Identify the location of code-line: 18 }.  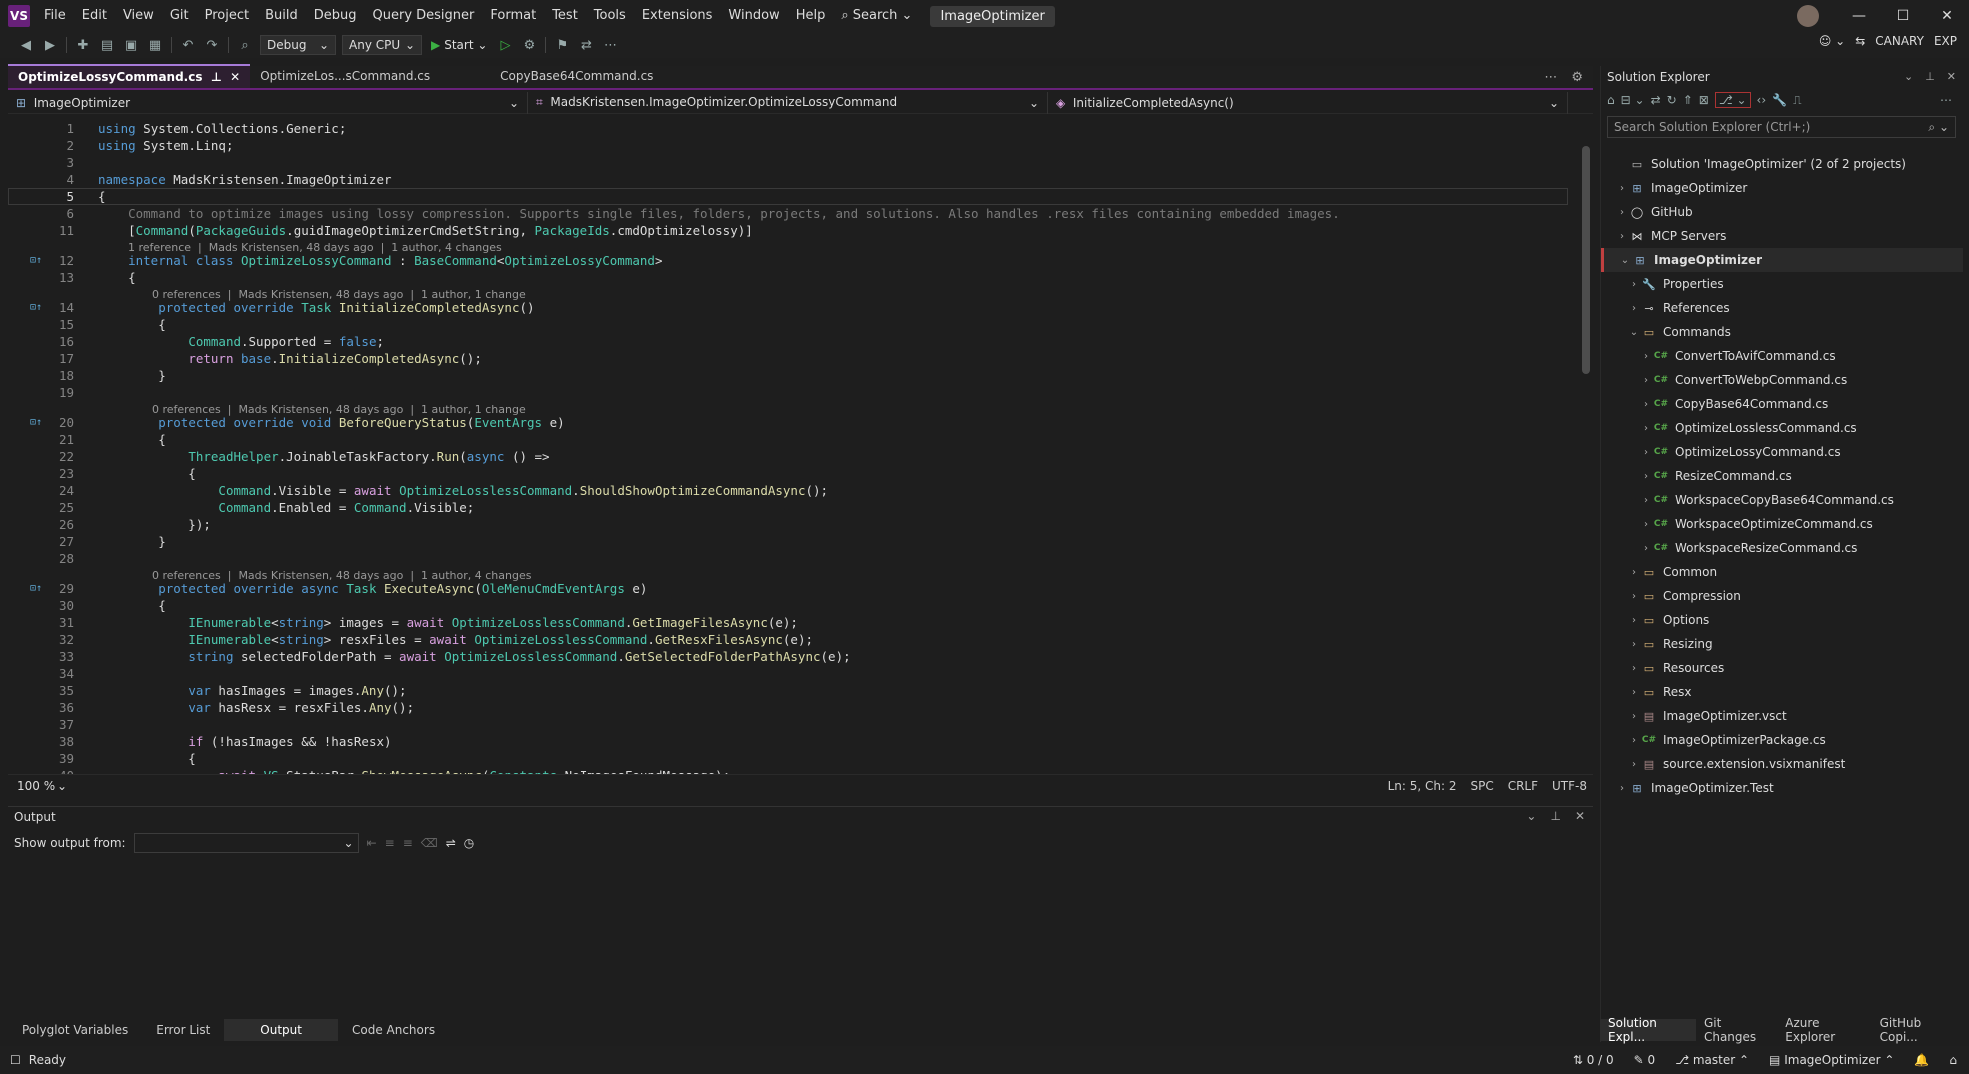
(788, 375).